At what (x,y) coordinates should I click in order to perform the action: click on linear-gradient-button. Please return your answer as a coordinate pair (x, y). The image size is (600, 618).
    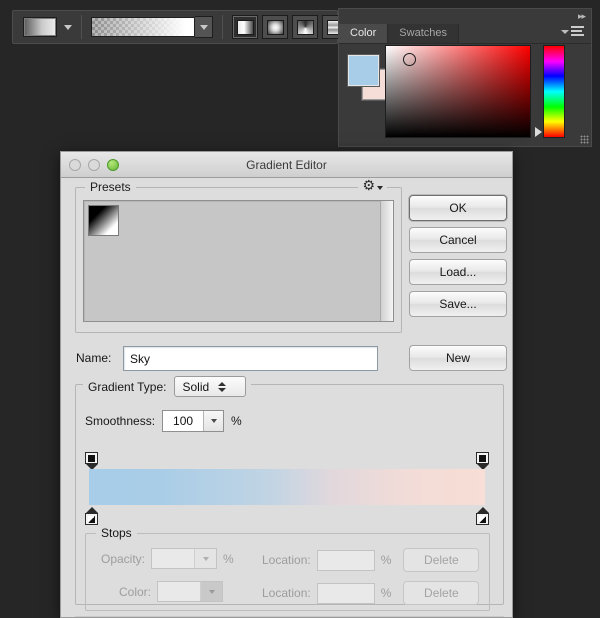
    Looking at the image, I should click on (245, 27).